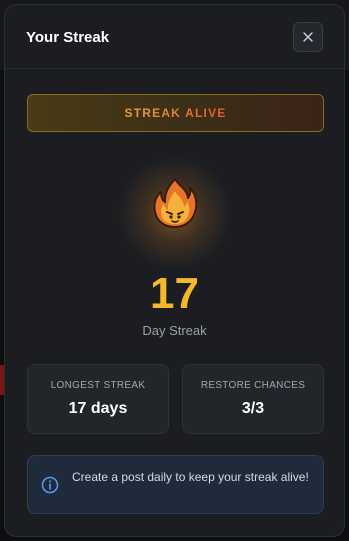 This screenshot has height=541, width=349. I want to click on longest-streak-card: LONGEST STREAK 17 days, so click(98, 399).